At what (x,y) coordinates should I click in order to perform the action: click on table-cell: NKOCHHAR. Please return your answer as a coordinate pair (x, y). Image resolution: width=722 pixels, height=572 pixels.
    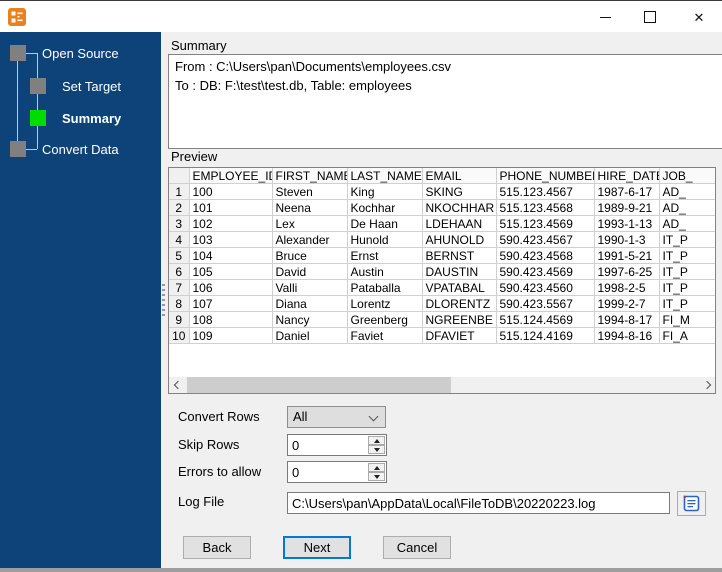
    Looking at the image, I should click on (459, 207).